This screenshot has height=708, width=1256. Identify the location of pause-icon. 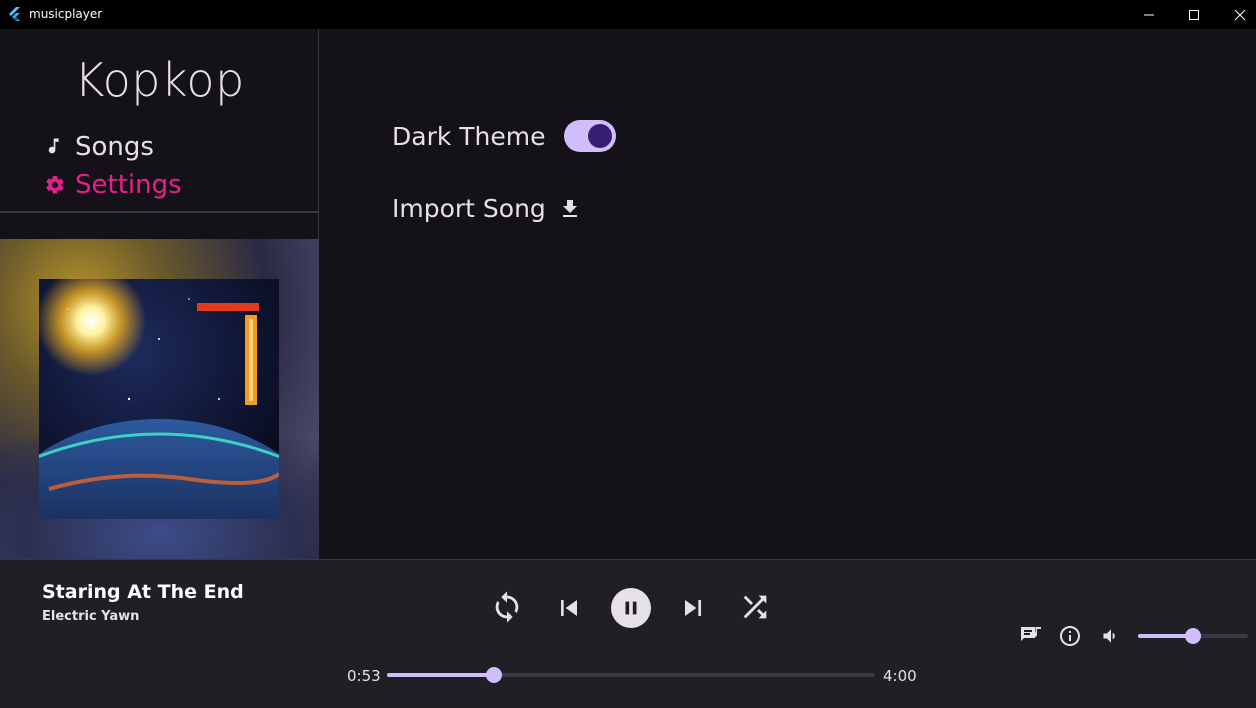
(631, 608).